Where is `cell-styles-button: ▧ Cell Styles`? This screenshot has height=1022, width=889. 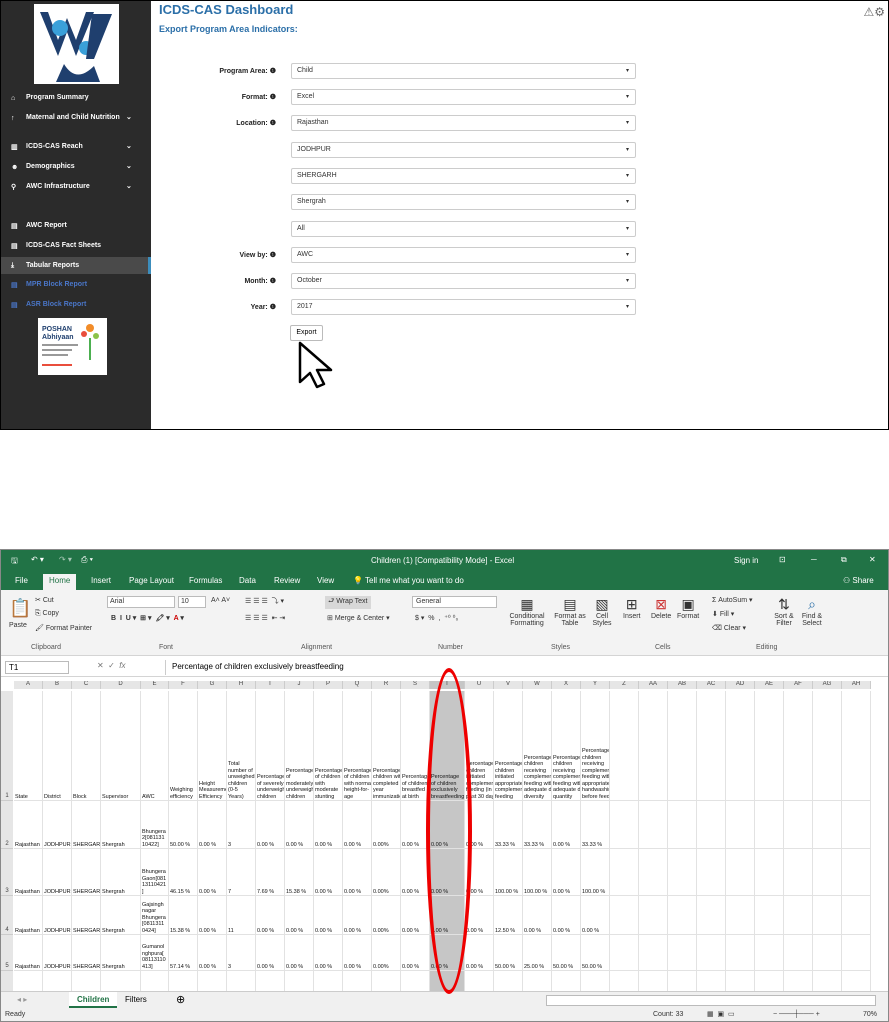
cell-styles-button: ▧ Cell Styles is located at coordinates (602, 611).